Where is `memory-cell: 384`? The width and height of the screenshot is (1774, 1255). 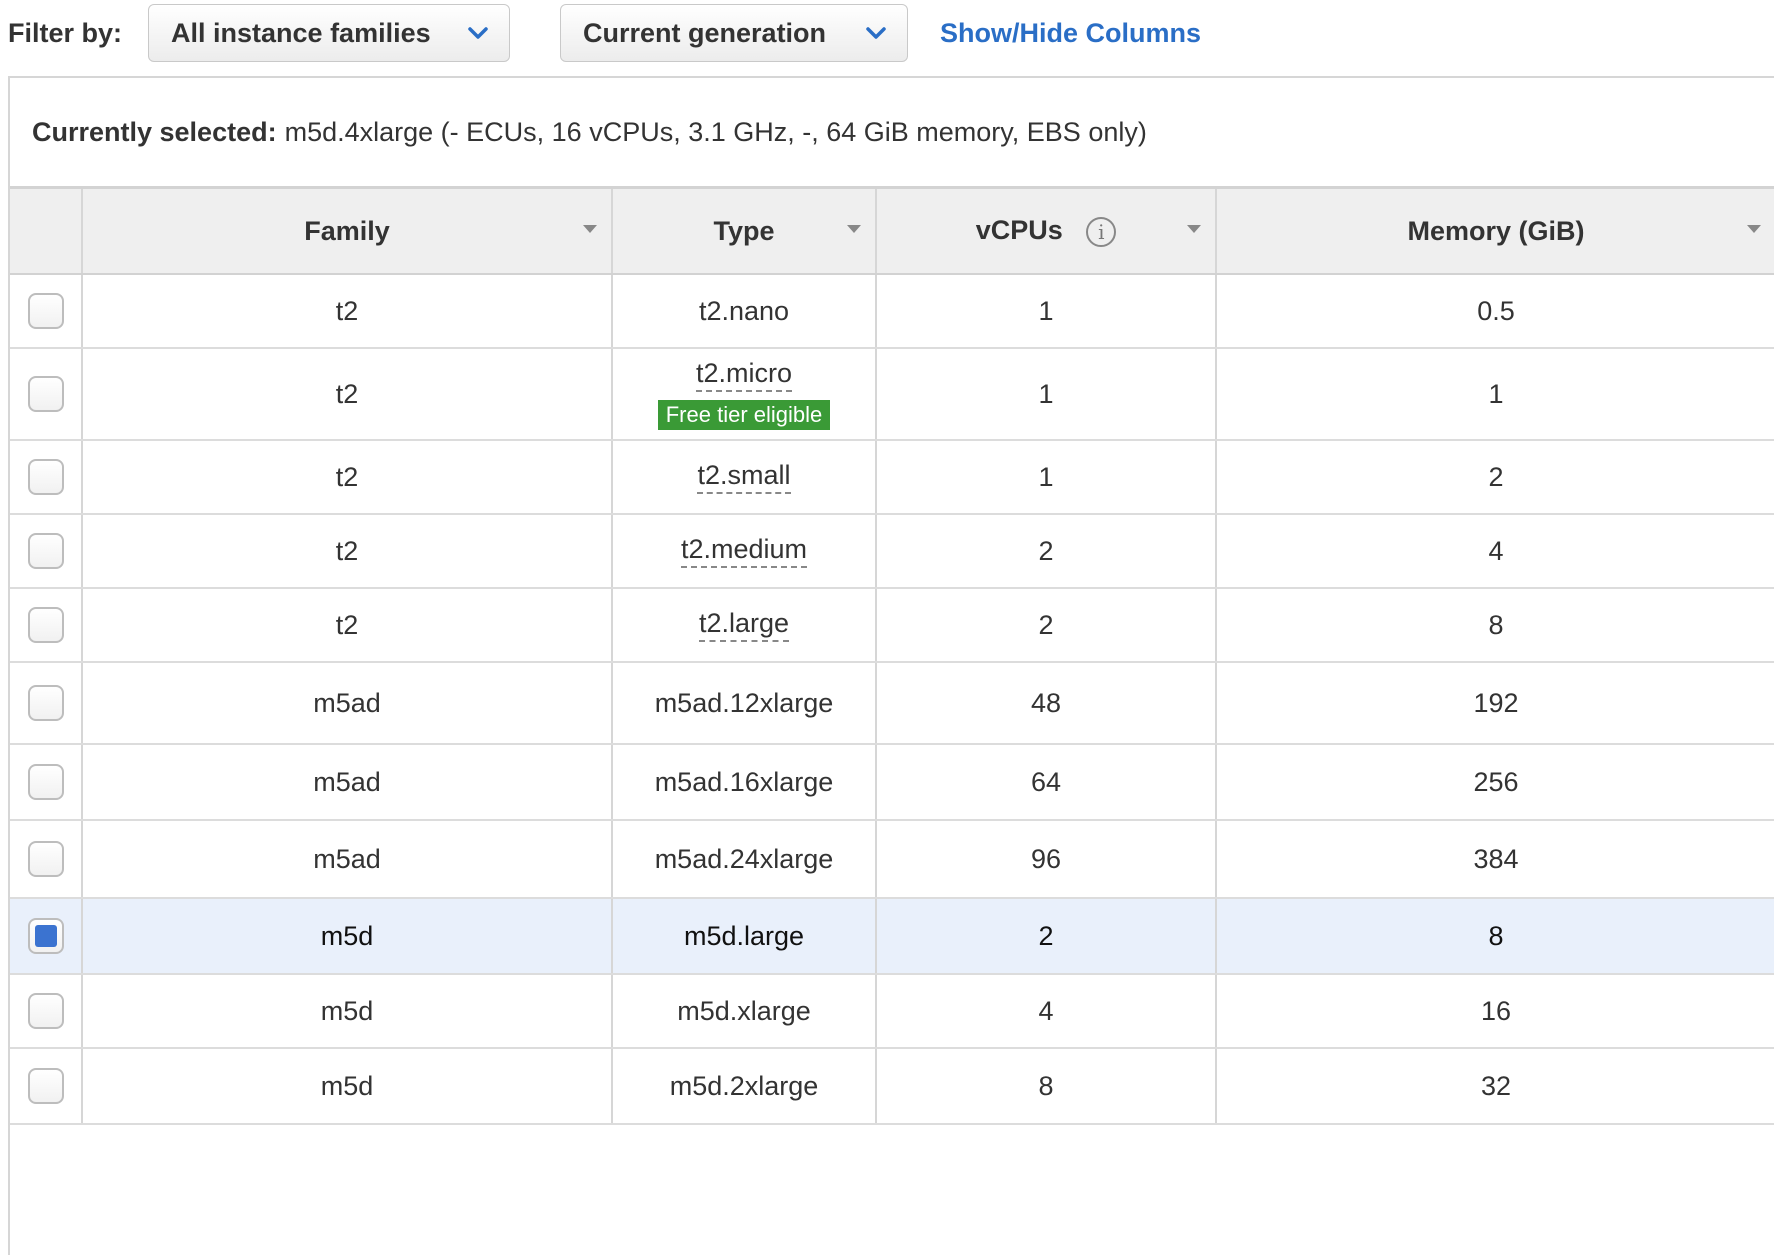 memory-cell: 384 is located at coordinates (1495, 859).